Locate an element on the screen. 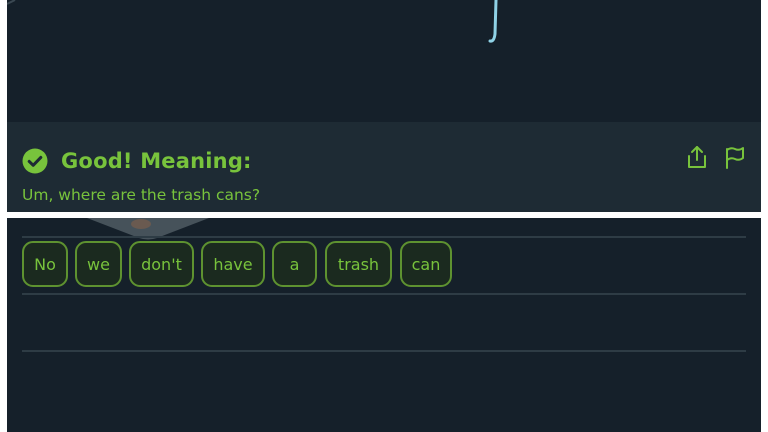 The width and height of the screenshot is (768, 432). character-illustration-fragment is located at coordinates (252, 21).